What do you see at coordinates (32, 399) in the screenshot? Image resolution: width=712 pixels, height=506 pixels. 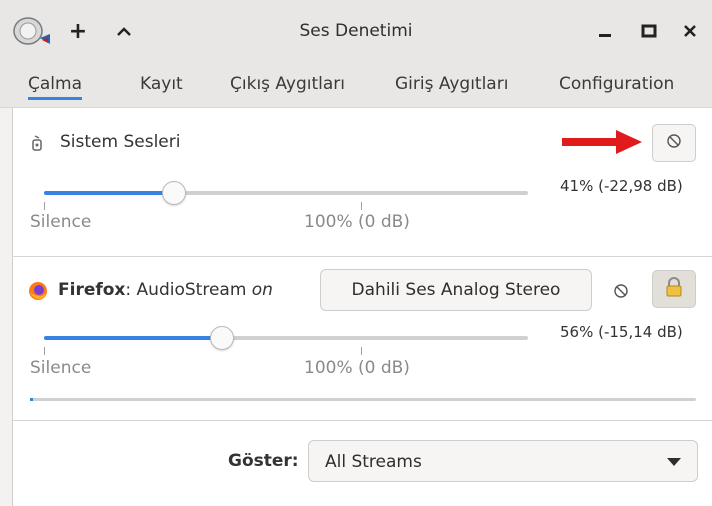 I see `peak-level-fill` at bounding box center [32, 399].